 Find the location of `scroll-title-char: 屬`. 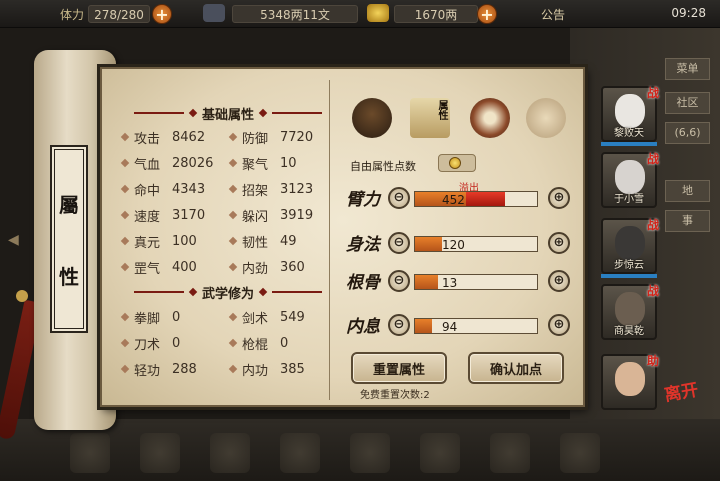

scroll-title-char: 屬 is located at coordinates (69, 204).